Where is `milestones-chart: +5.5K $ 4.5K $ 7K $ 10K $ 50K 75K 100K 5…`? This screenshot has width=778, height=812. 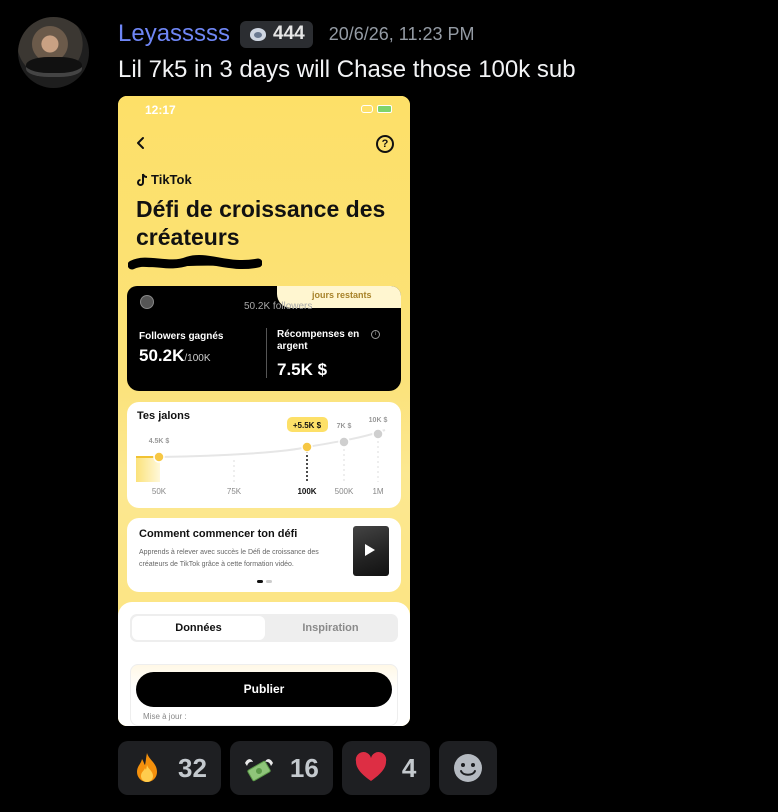
milestones-chart: +5.5K $ 4.5K $ 7K $ 10K $ 50K 75K 100K 5… is located at coordinates (262, 456).